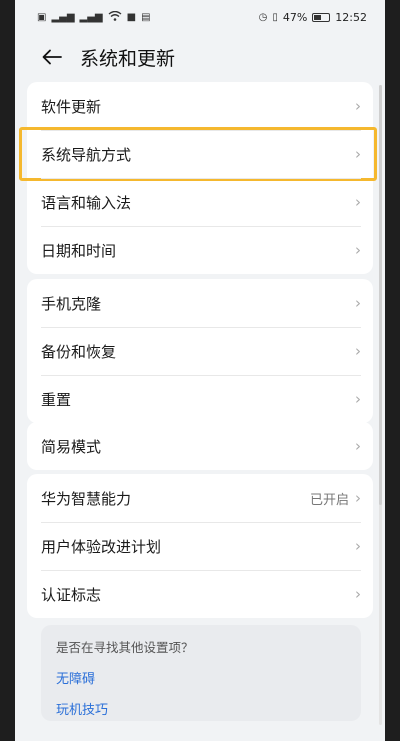  What do you see at coordinates (86, 154) in the screenshot?
I see `row-label: 系统导航方式` at bounding box center [86, 154].